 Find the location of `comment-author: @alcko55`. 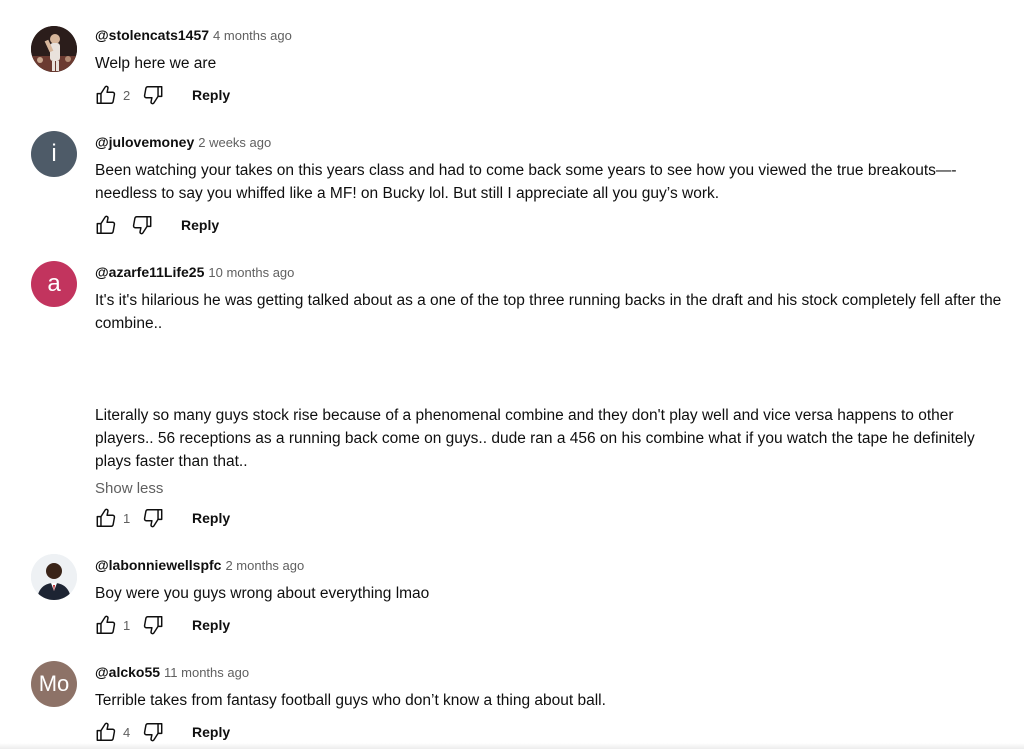

comment-author: @alcko55 is located at coordinates (127, 672).